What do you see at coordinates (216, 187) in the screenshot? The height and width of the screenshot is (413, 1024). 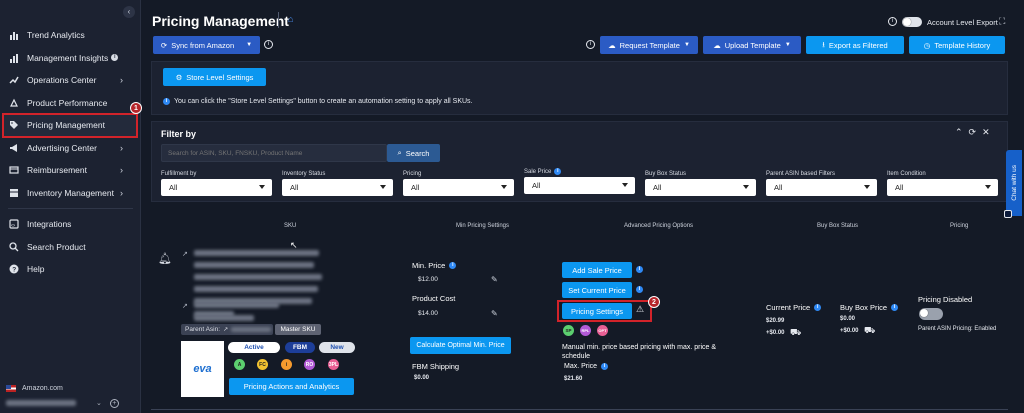 I see `fulfillment-select: All` at bounding box center [216, 187].